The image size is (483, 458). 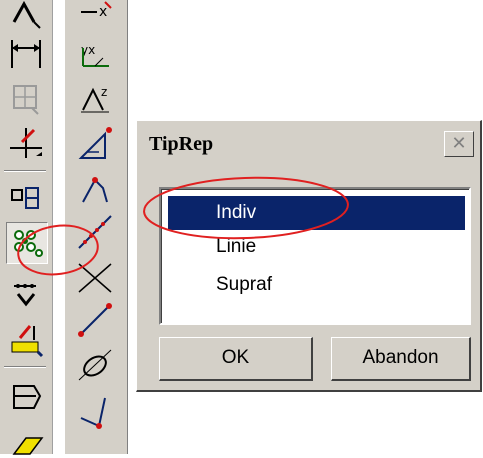 I want to click on svg-text: x, so click(x=103, y=12).